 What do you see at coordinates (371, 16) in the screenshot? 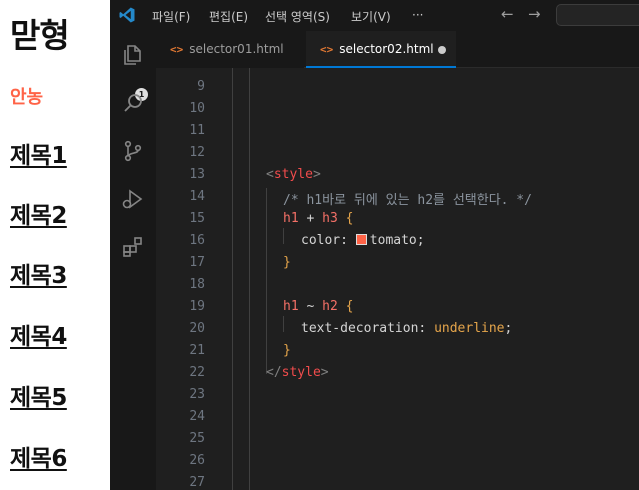
I see `menu-view: 보기(V)` at bounding box center [371, 16].